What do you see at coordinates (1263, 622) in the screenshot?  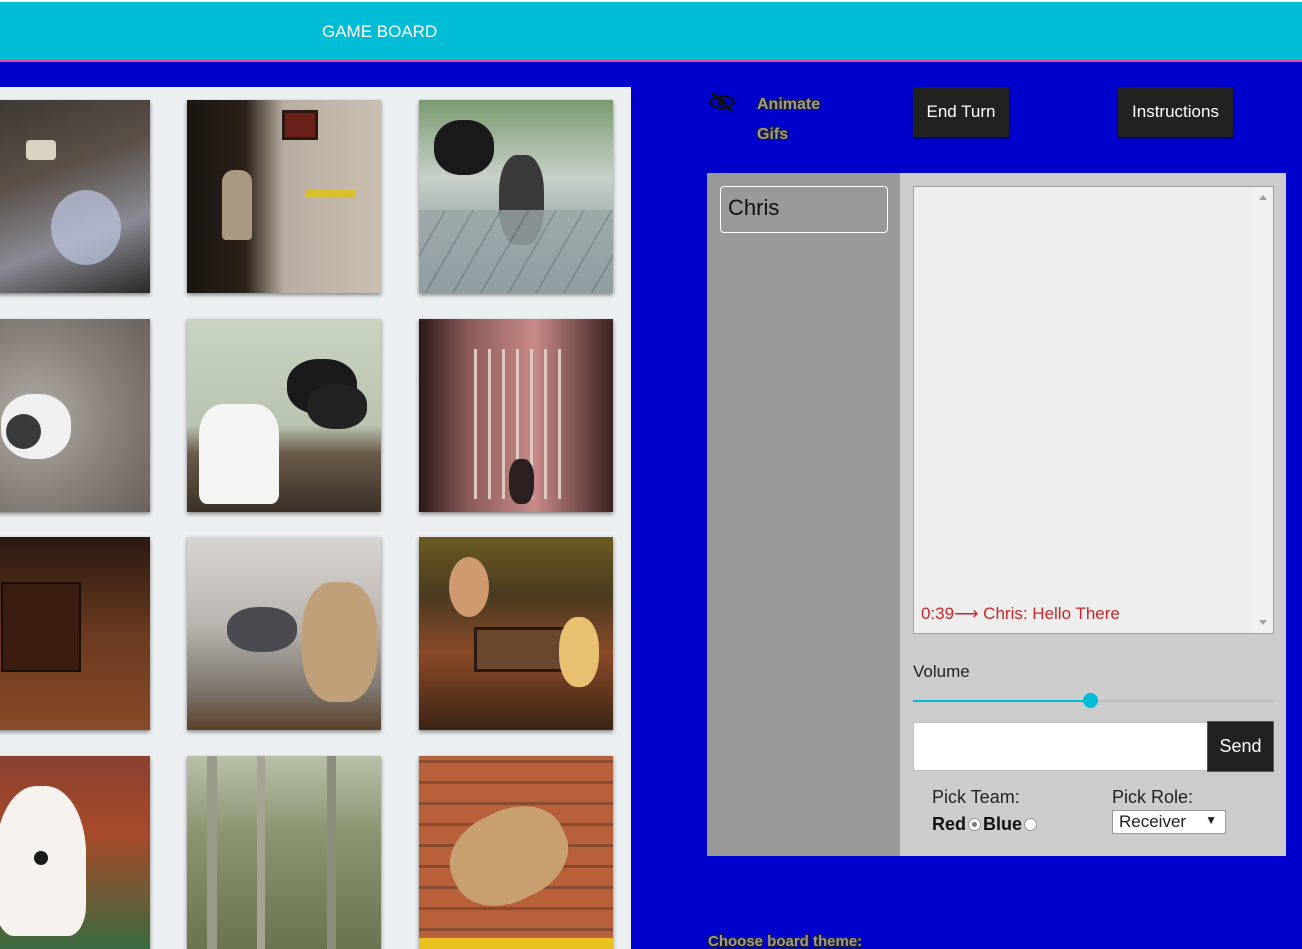 I see `scroll-down-icon` at bounding box center [1263, 622].